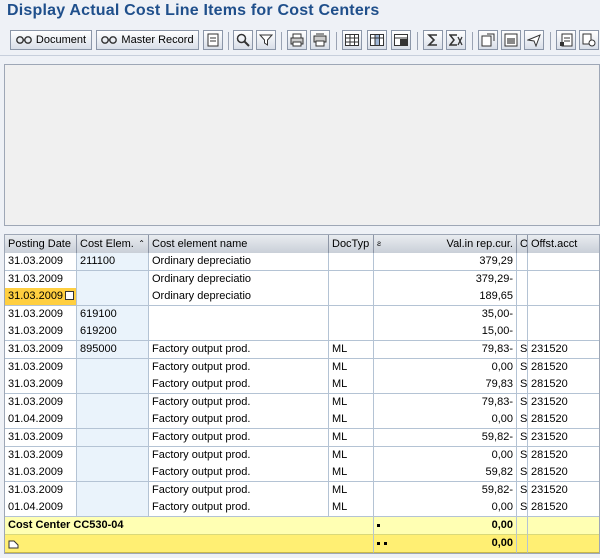 The width and height of the screenshot is (600, 558). Describe the element at coordinates (351, 244) in the screenshot. I see `column-header-doctyp: DocTyp` at that location.